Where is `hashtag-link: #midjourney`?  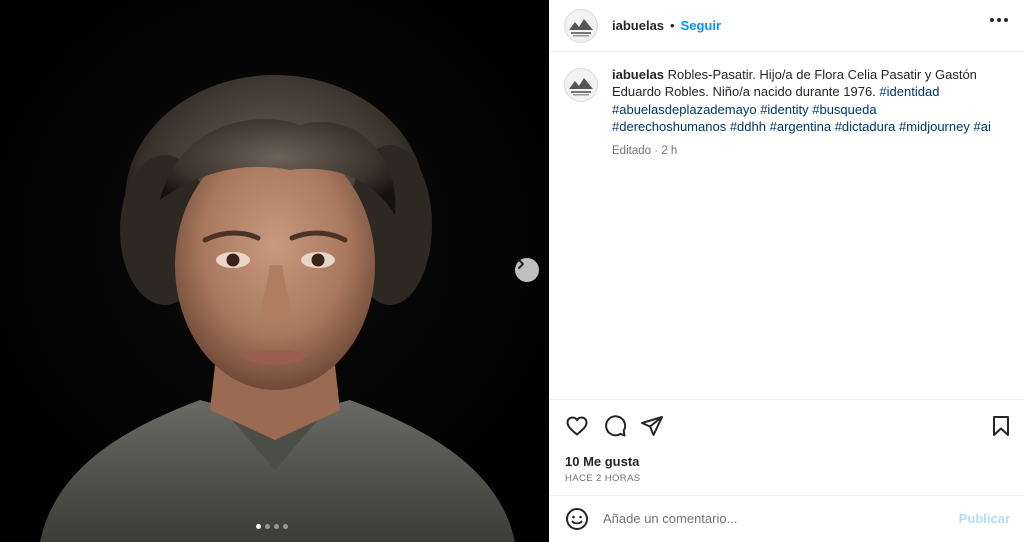
hashtag-link: #midjourney is located at coordinates (934, 126).